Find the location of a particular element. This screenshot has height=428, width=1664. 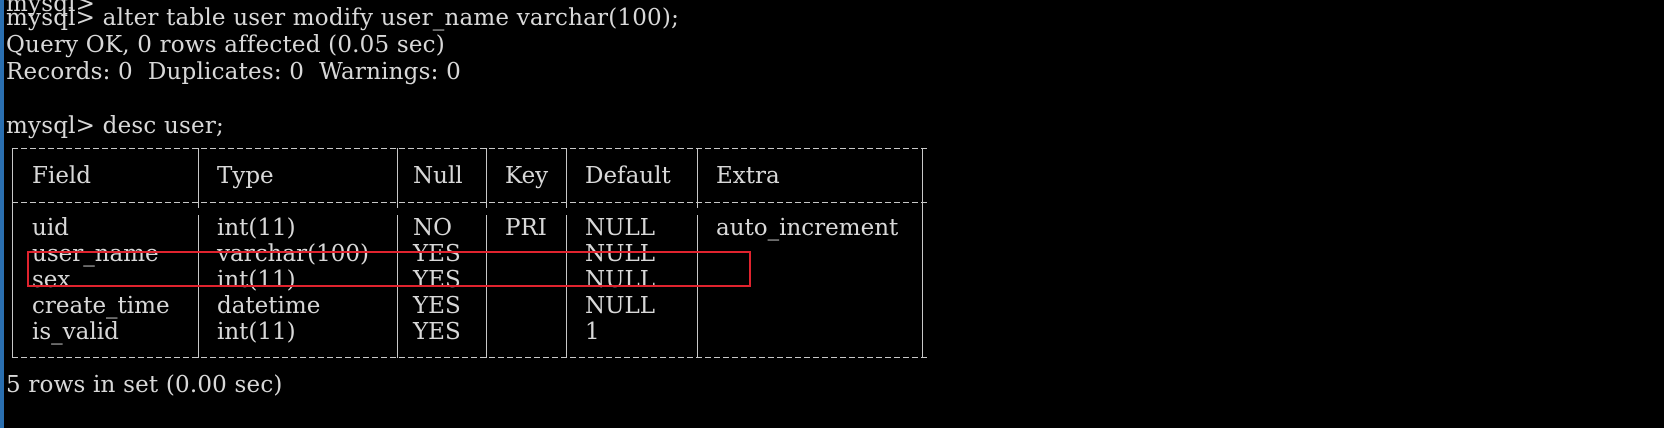

cell-type: datetime is located at coordinates (269, 306).